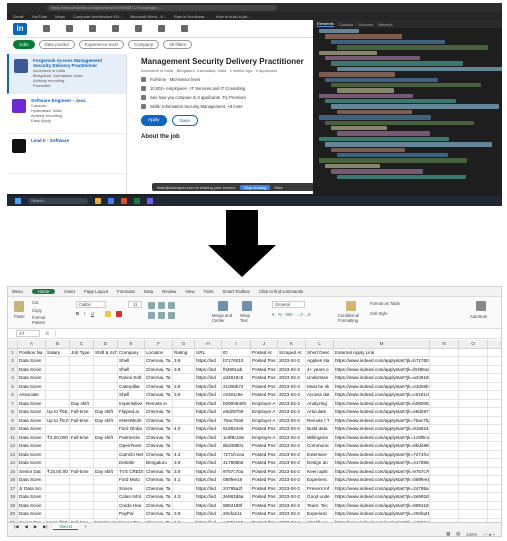 The width and height of the screenshot is (507, 541). I want to click on table-cell: Access dat, so click(320, 395).